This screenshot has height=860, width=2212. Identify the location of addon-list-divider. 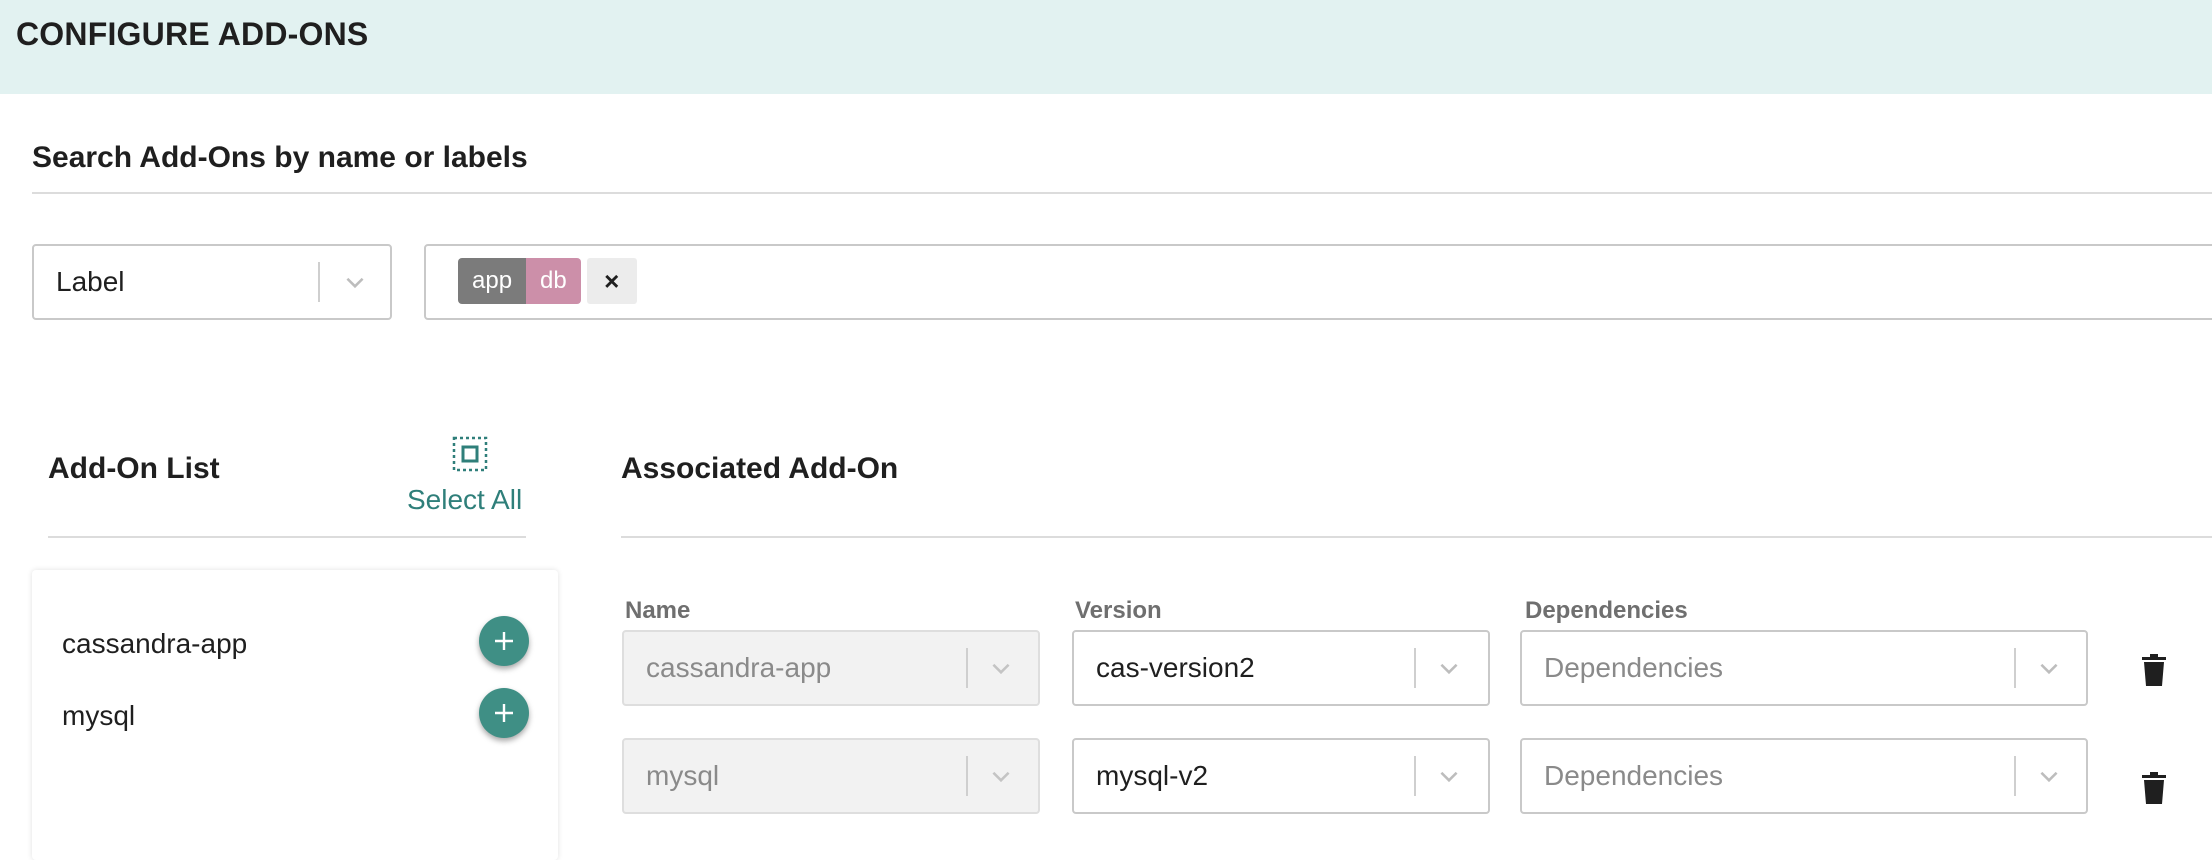
(287, 537).